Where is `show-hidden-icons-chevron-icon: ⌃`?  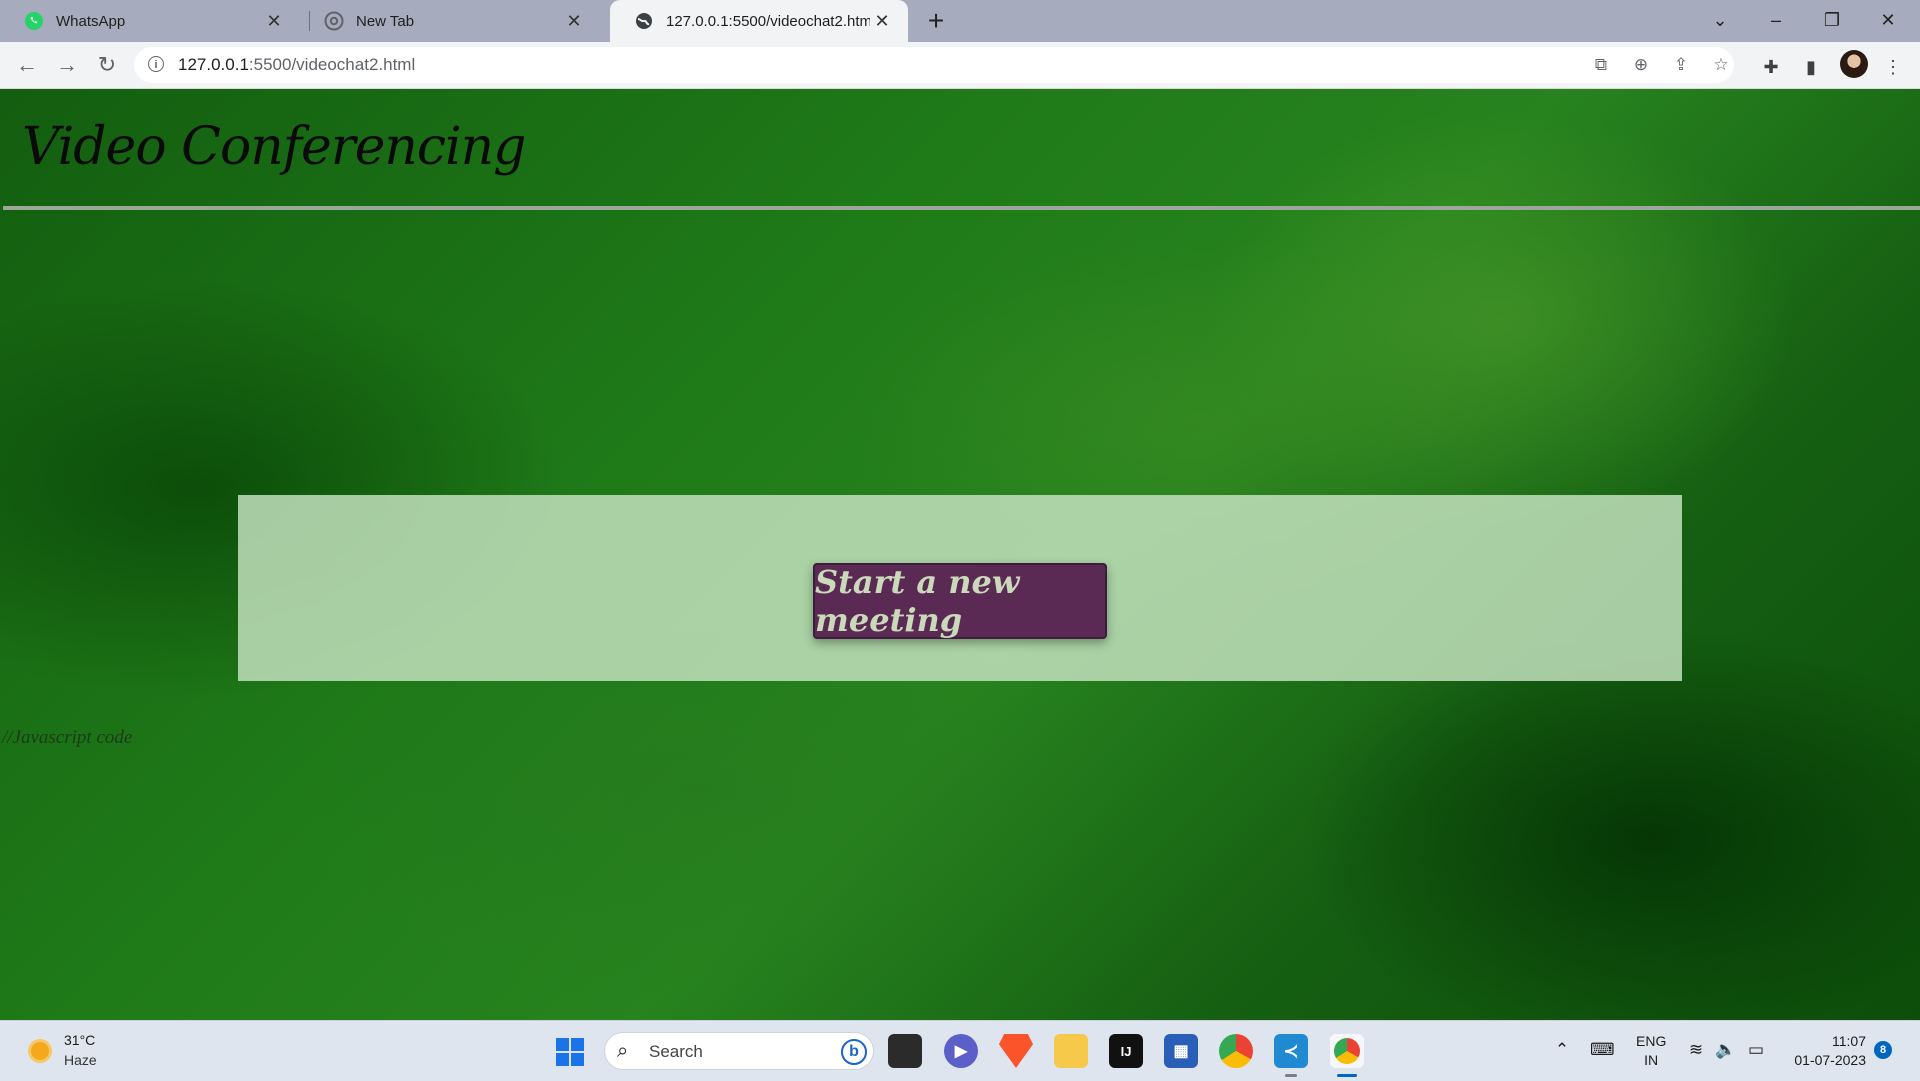
show-hidden-icons-chevron-icon: ⌃ is located at coordinates (1562, 1050).